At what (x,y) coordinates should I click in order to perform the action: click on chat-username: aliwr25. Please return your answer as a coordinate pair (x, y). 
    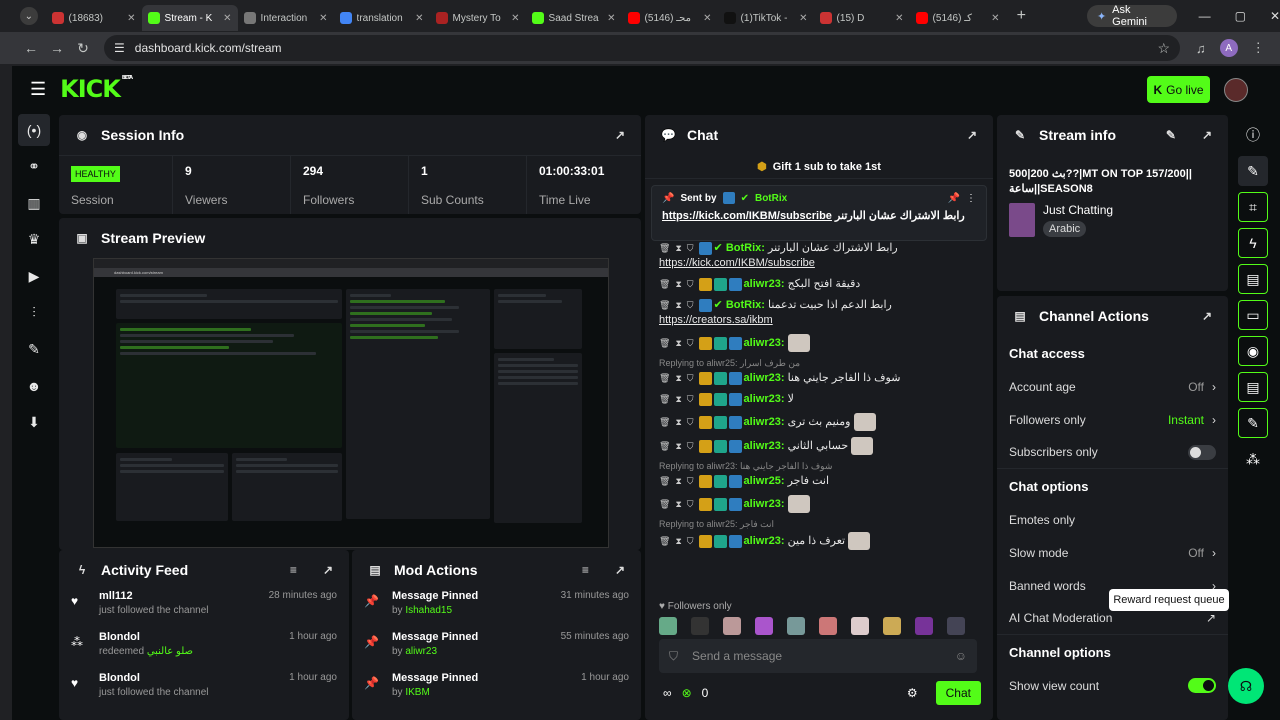
    Looking at the image, I should click on (762, 481).